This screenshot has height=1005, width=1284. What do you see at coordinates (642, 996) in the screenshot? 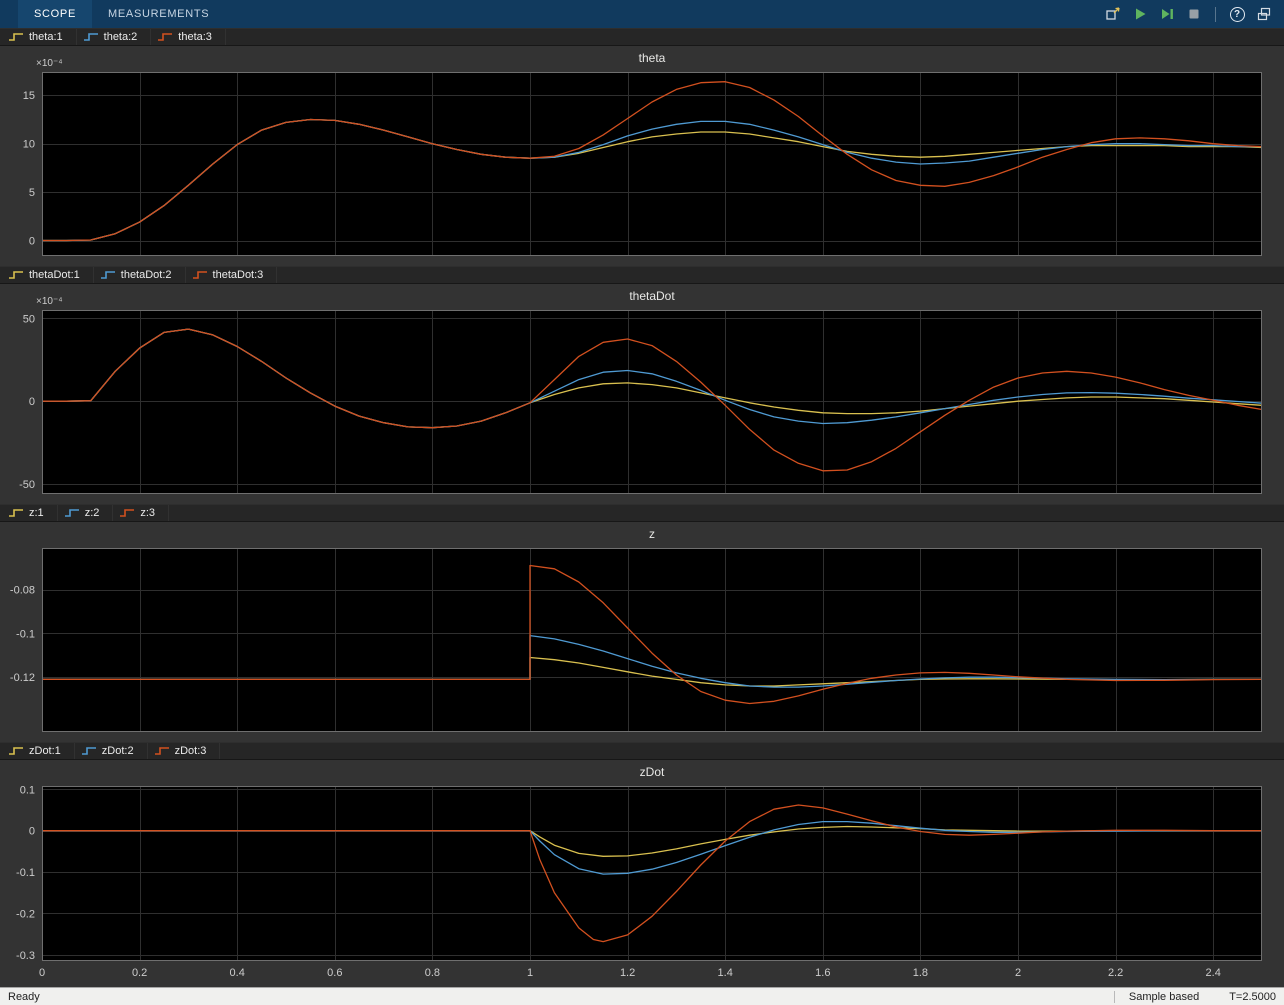
I see `status-bar: Ready Sample based T=2.5000` at bounding box center [642, 996].